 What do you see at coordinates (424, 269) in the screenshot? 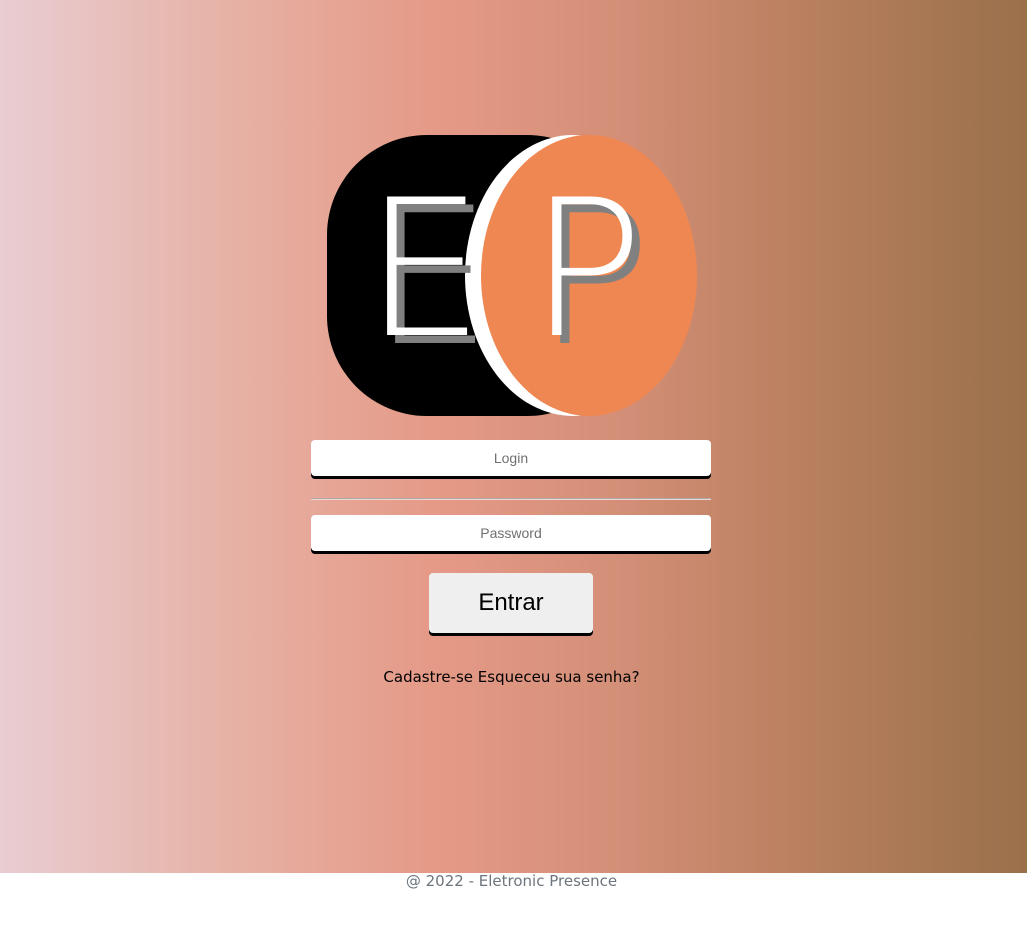
I see `logo-letter-e: E` at bounding box center [424, 269].